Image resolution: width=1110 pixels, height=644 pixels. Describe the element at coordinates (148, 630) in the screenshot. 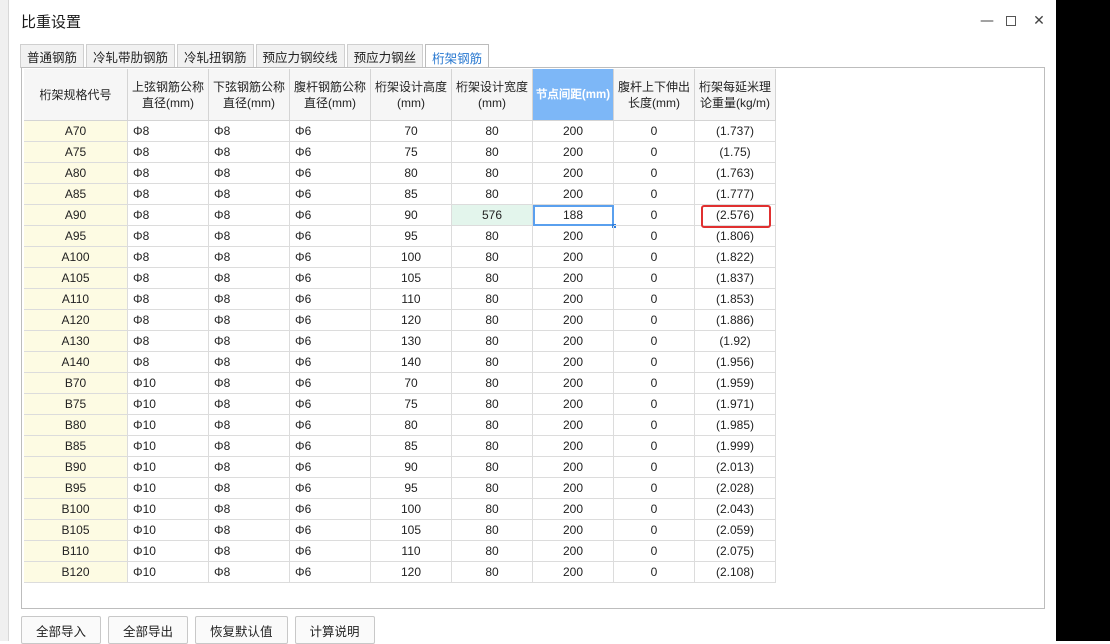

I see `export-all-button: 全部导出` at that location.